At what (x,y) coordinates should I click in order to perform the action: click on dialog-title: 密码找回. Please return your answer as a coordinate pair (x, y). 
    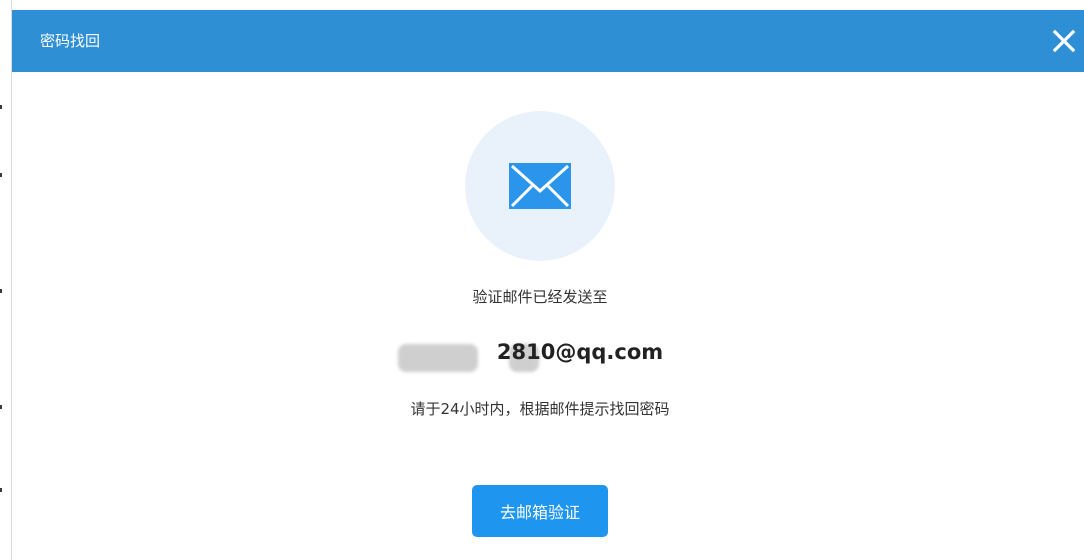
    Looking at the image, I should click on (70, 41).